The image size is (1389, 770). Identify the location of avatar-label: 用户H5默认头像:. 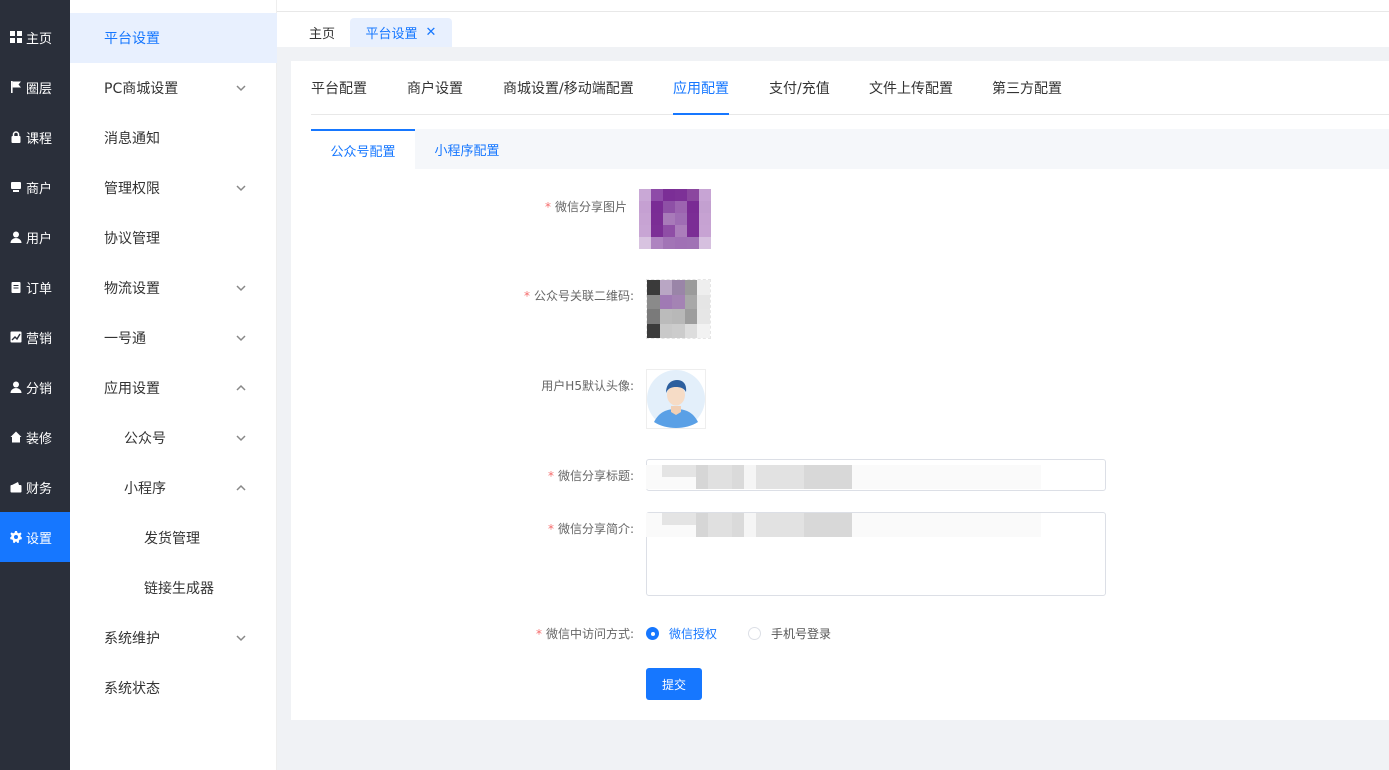
(587, 385).